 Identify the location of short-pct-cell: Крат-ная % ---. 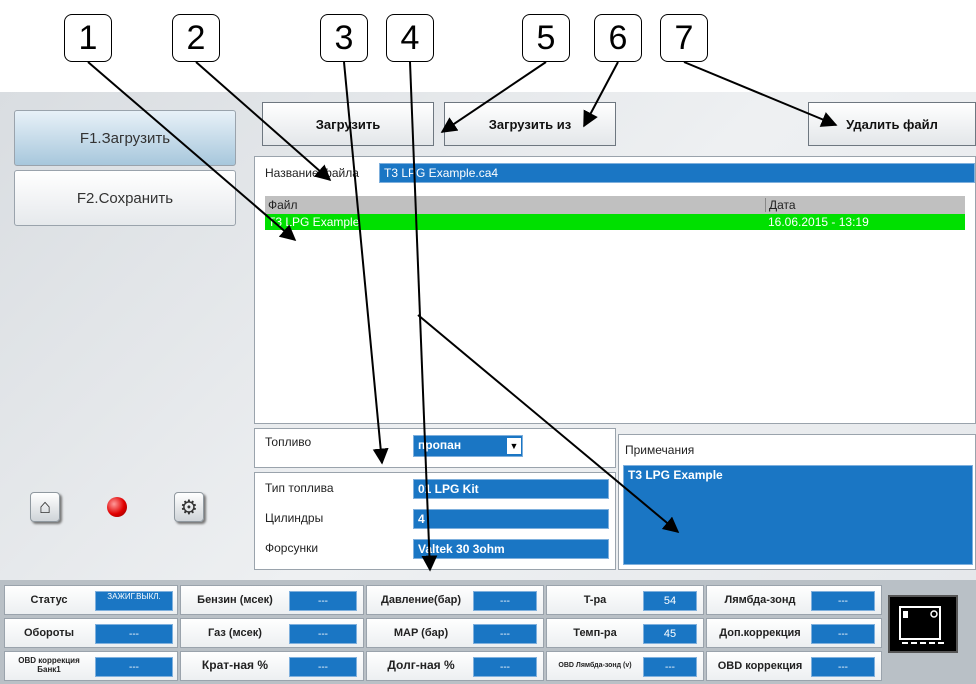
(272, 666).